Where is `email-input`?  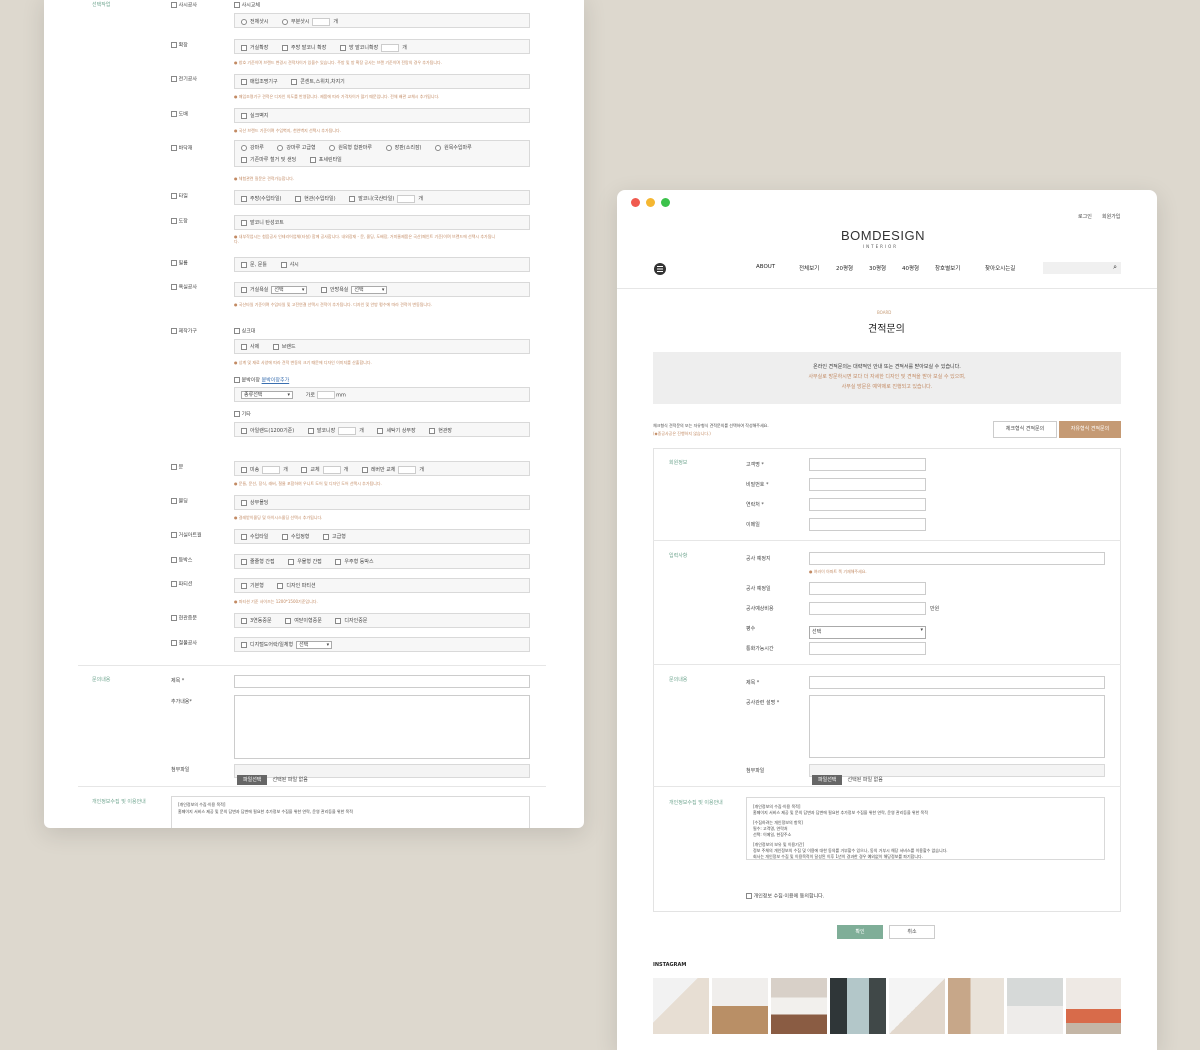
email-input is located at coordinates (867, 524).